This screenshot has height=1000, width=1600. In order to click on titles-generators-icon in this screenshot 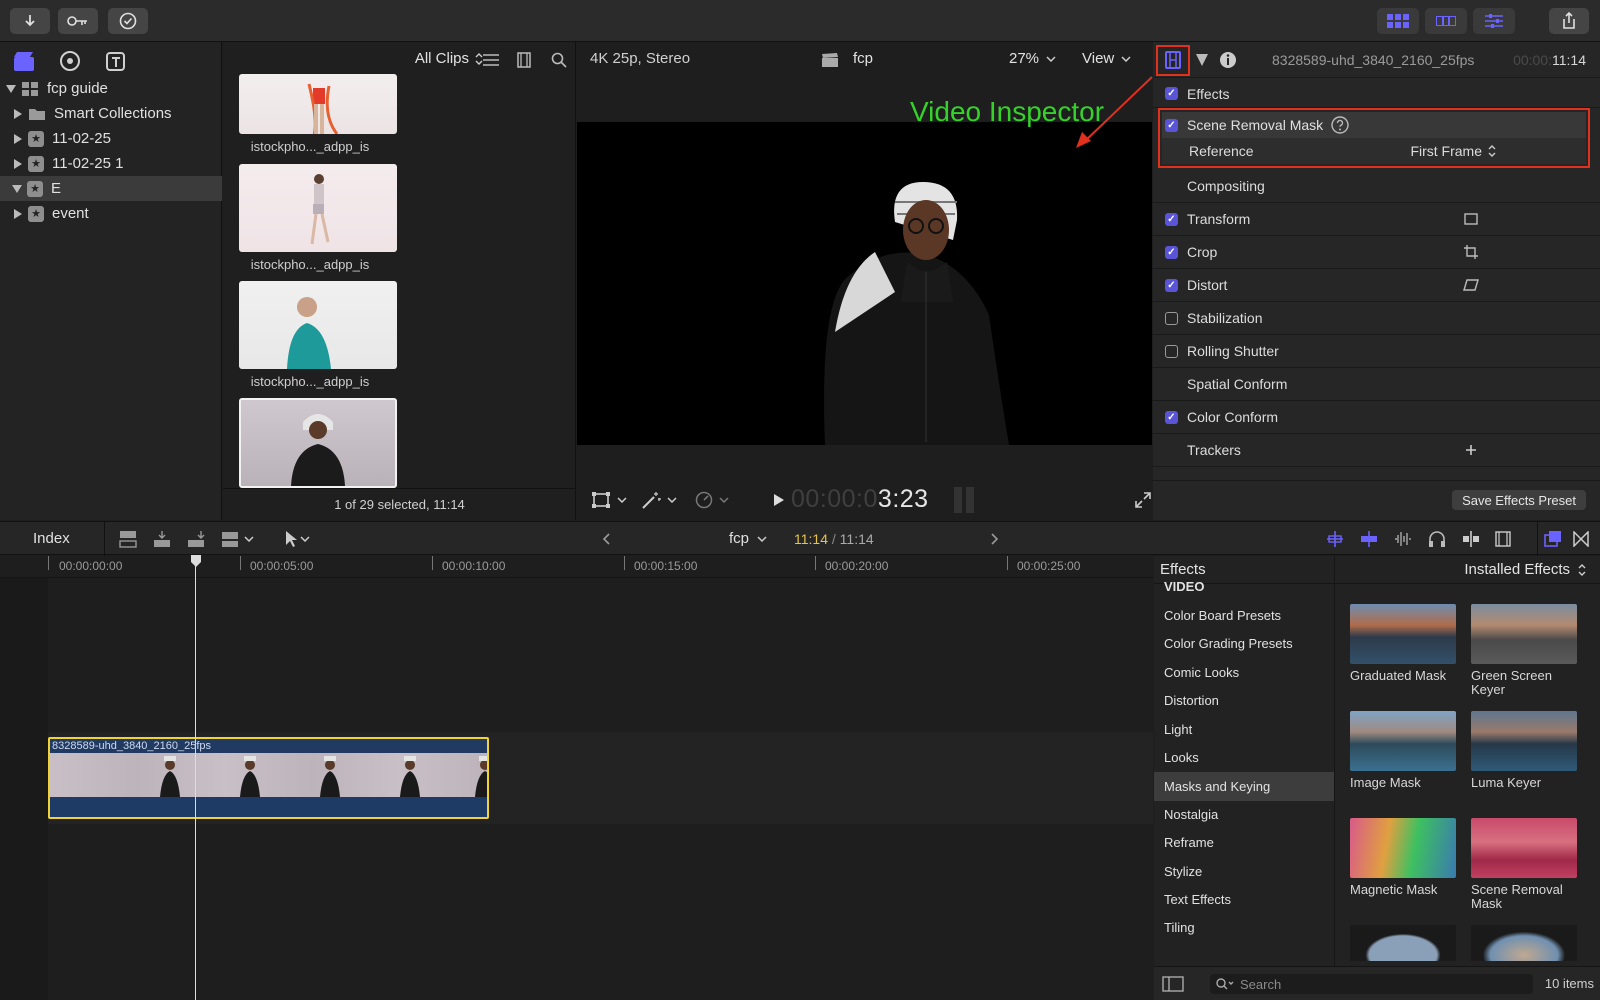, I will do `click(116, 61)`.